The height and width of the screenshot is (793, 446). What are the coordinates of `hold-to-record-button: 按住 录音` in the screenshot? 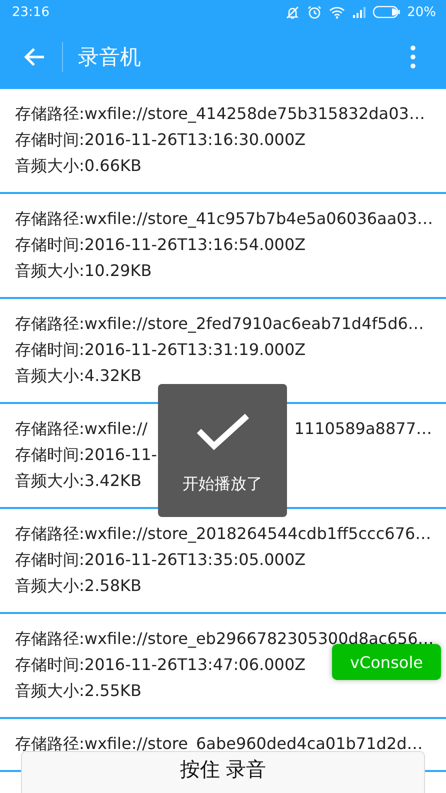 It's located at (223, 772).